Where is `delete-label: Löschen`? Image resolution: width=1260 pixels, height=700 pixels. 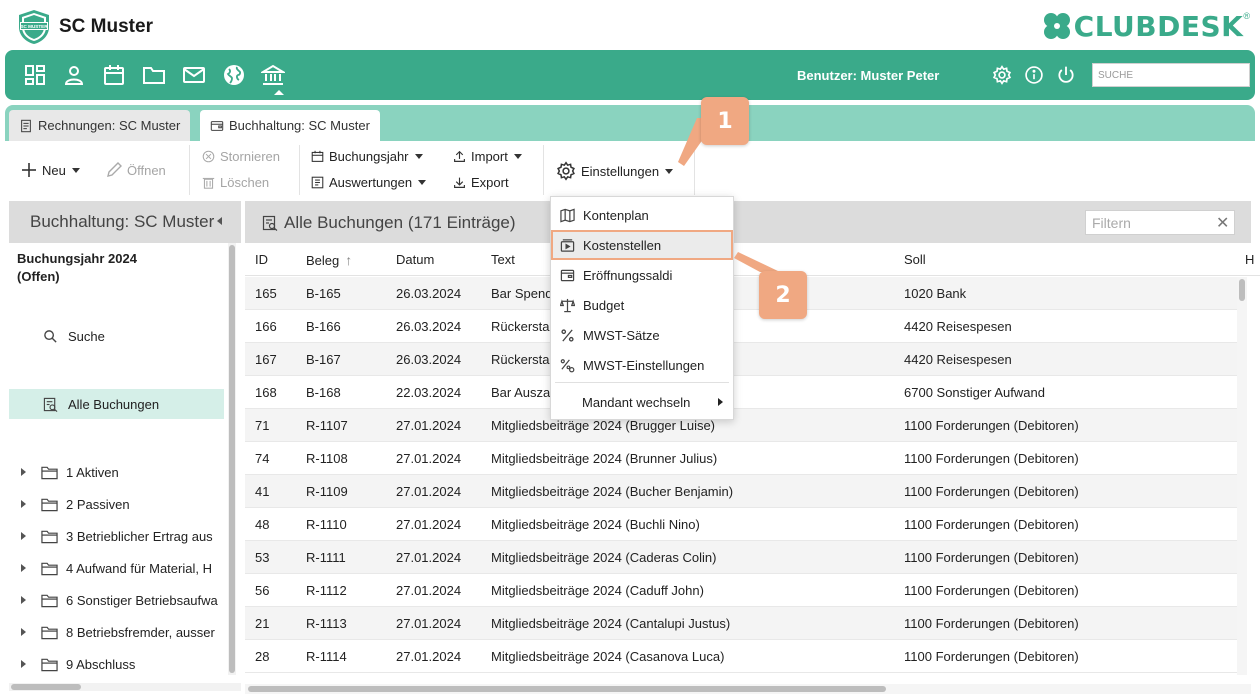 delete-label: Löschen is located at coordinates (245, 182).